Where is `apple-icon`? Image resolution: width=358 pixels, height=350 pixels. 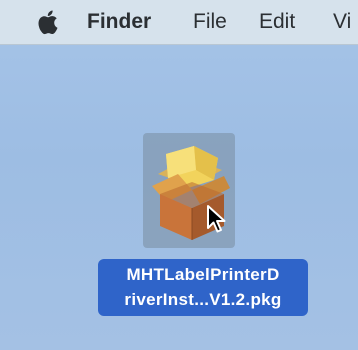 apple-icon is located at coordinates (49, 22).